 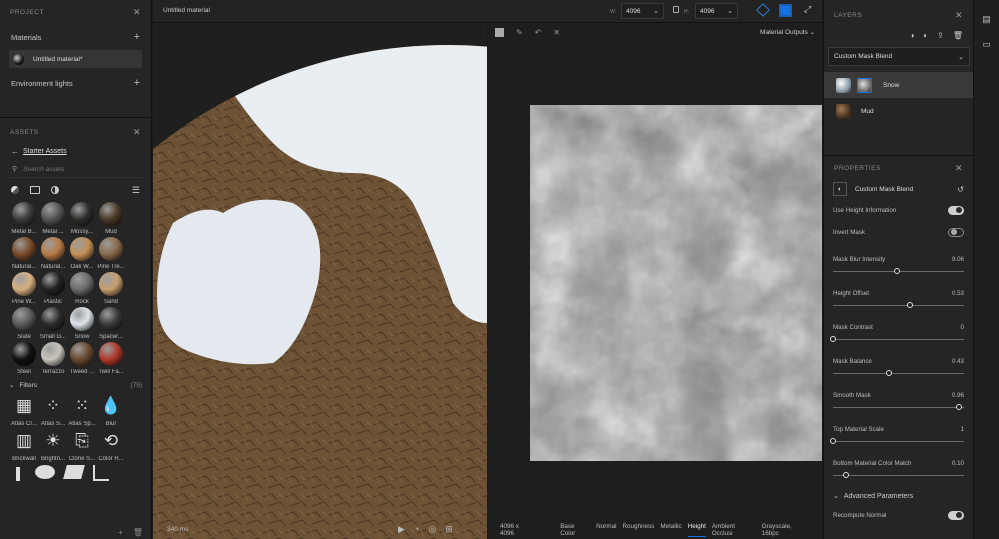 I want to click on expand-icon: ⤢, so click(x=807, y=9).